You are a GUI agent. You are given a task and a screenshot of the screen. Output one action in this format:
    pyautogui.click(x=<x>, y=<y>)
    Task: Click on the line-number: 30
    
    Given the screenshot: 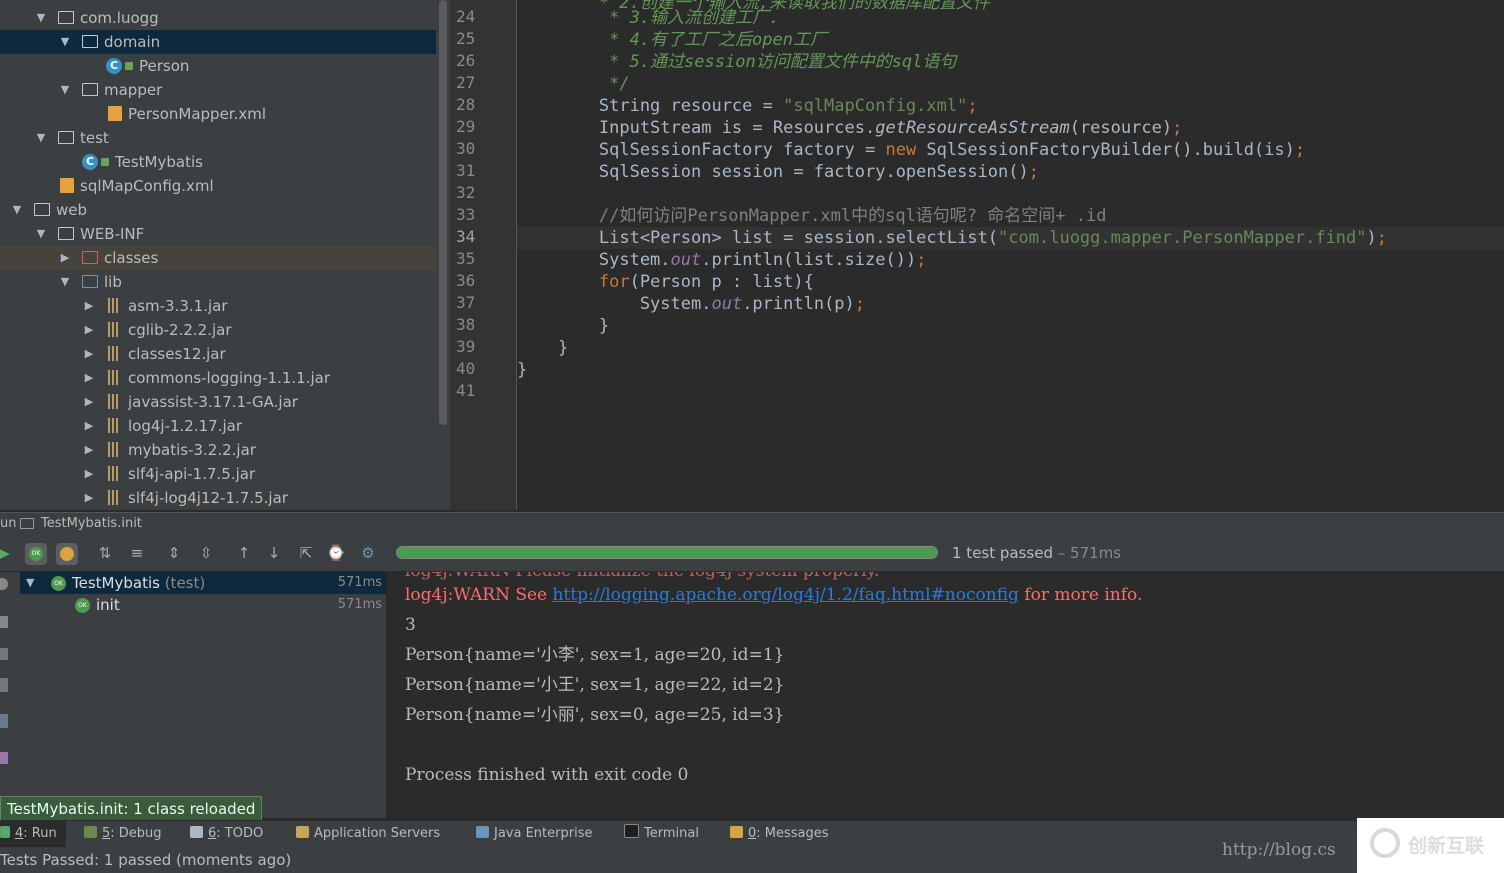 What is the action you would take?
    pyautogui.click(x=466, y=148)
    